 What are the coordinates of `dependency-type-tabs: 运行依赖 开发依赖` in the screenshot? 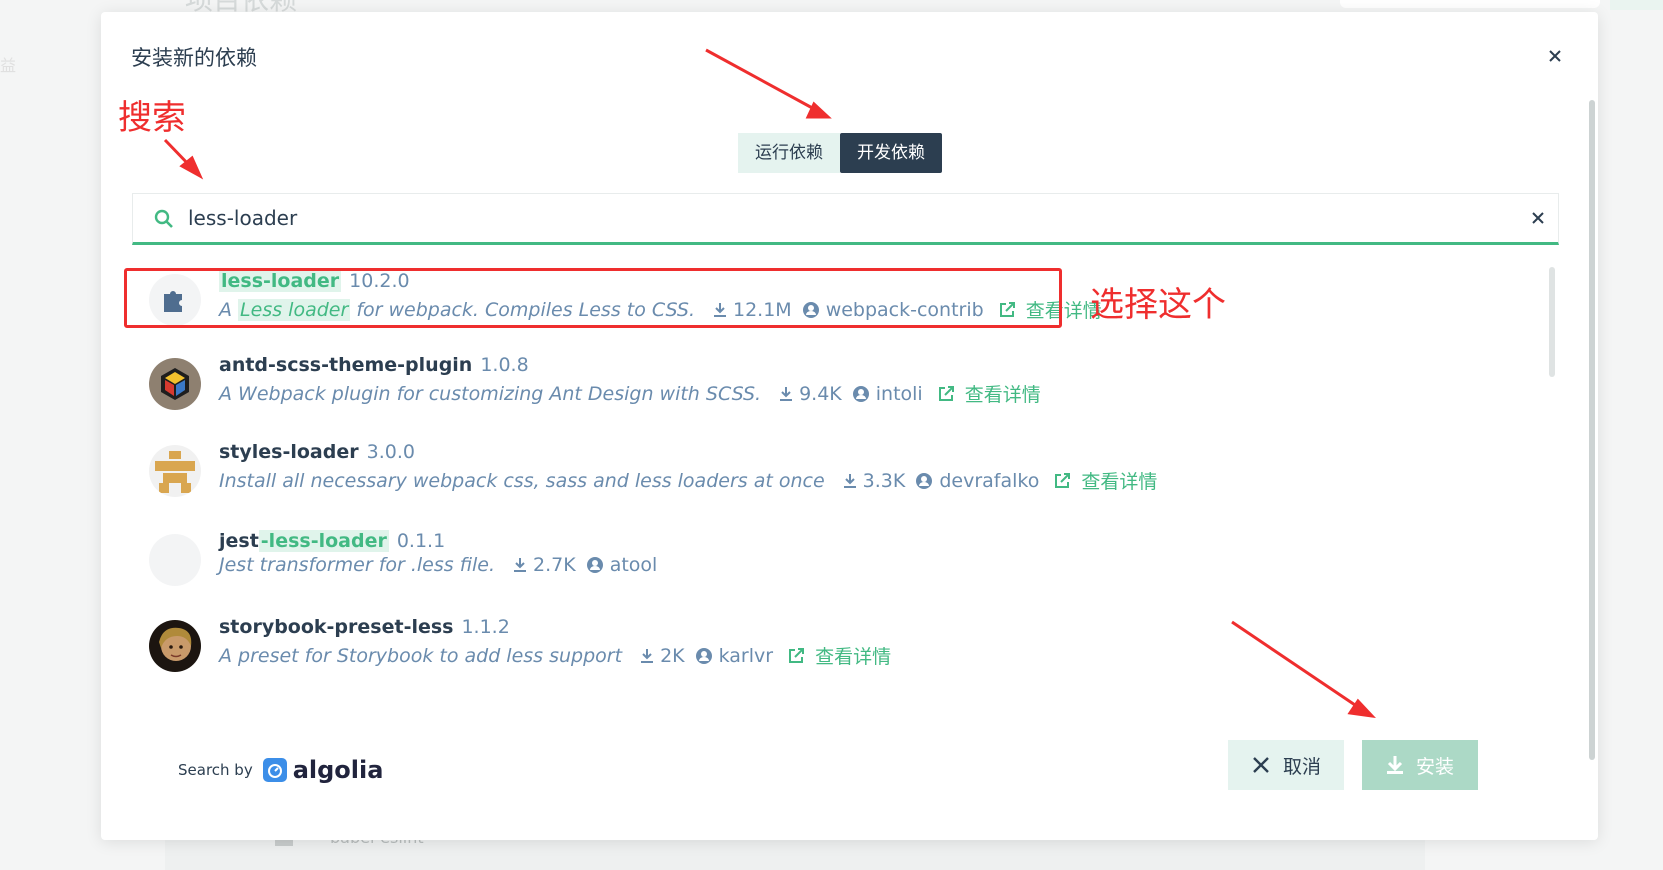 It's located at (840, 153).